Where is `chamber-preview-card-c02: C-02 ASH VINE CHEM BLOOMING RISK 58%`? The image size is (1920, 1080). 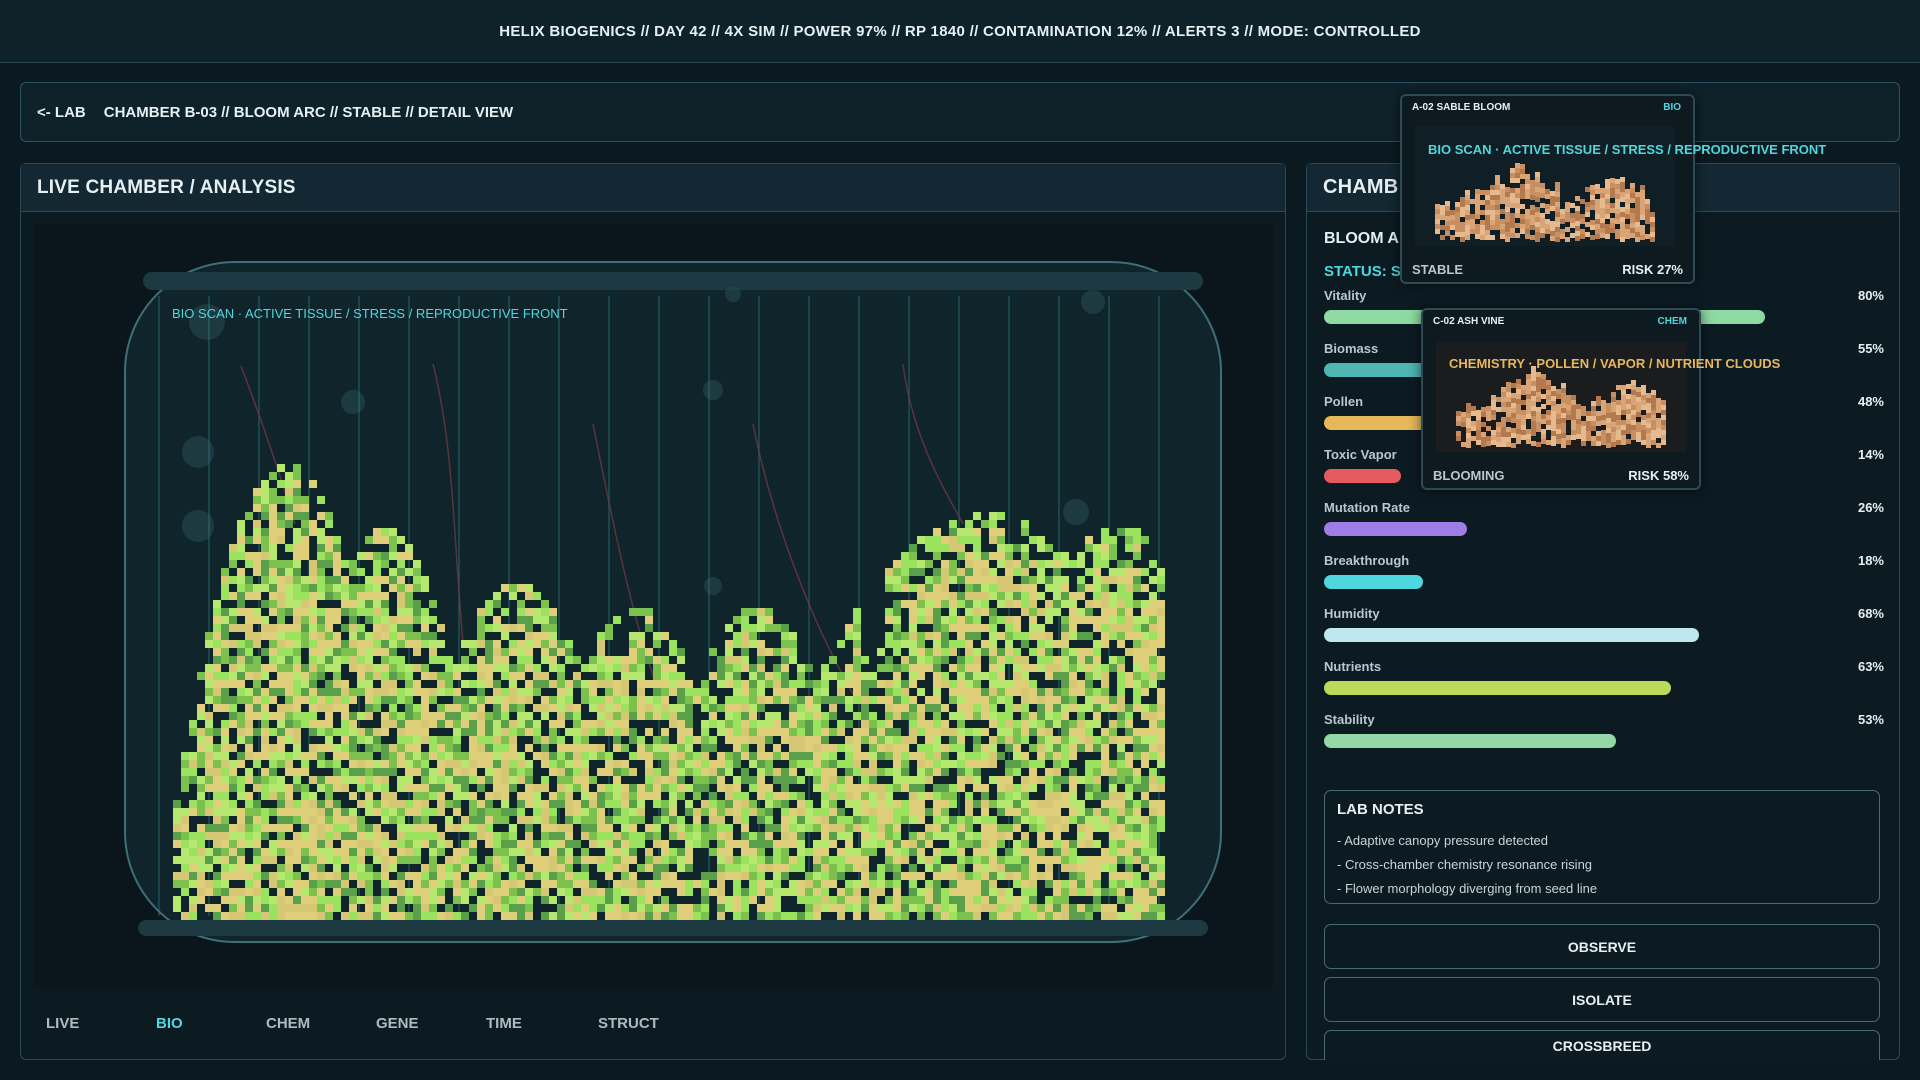 chamber-preview-card-c02: C-02 ASH VINE CHEM BLOOMING RISK 58% is located at coordinates (1561, 399).